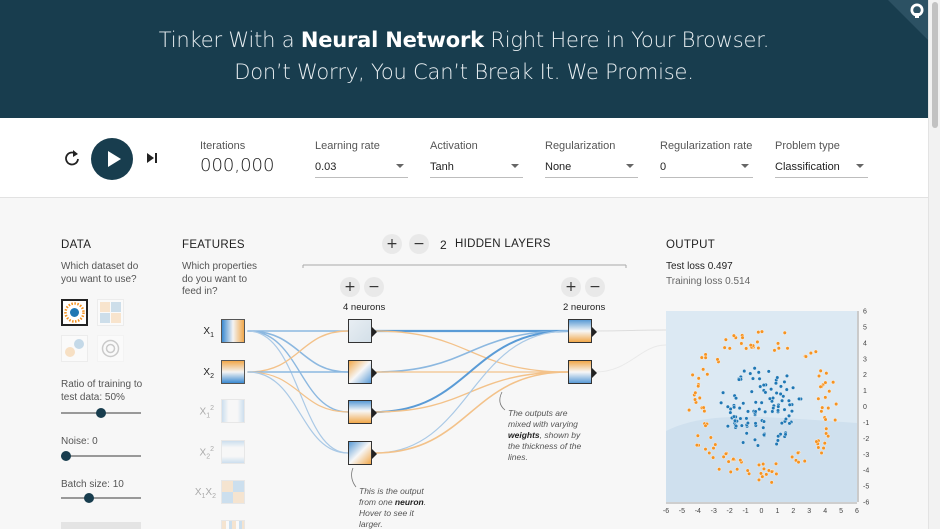 The height and width of the screenshot is (529, 940). Describe the element at coordinates (584, 307) in the screenshot. I see `layer2-neurons-label: 2 neurons` at that location.